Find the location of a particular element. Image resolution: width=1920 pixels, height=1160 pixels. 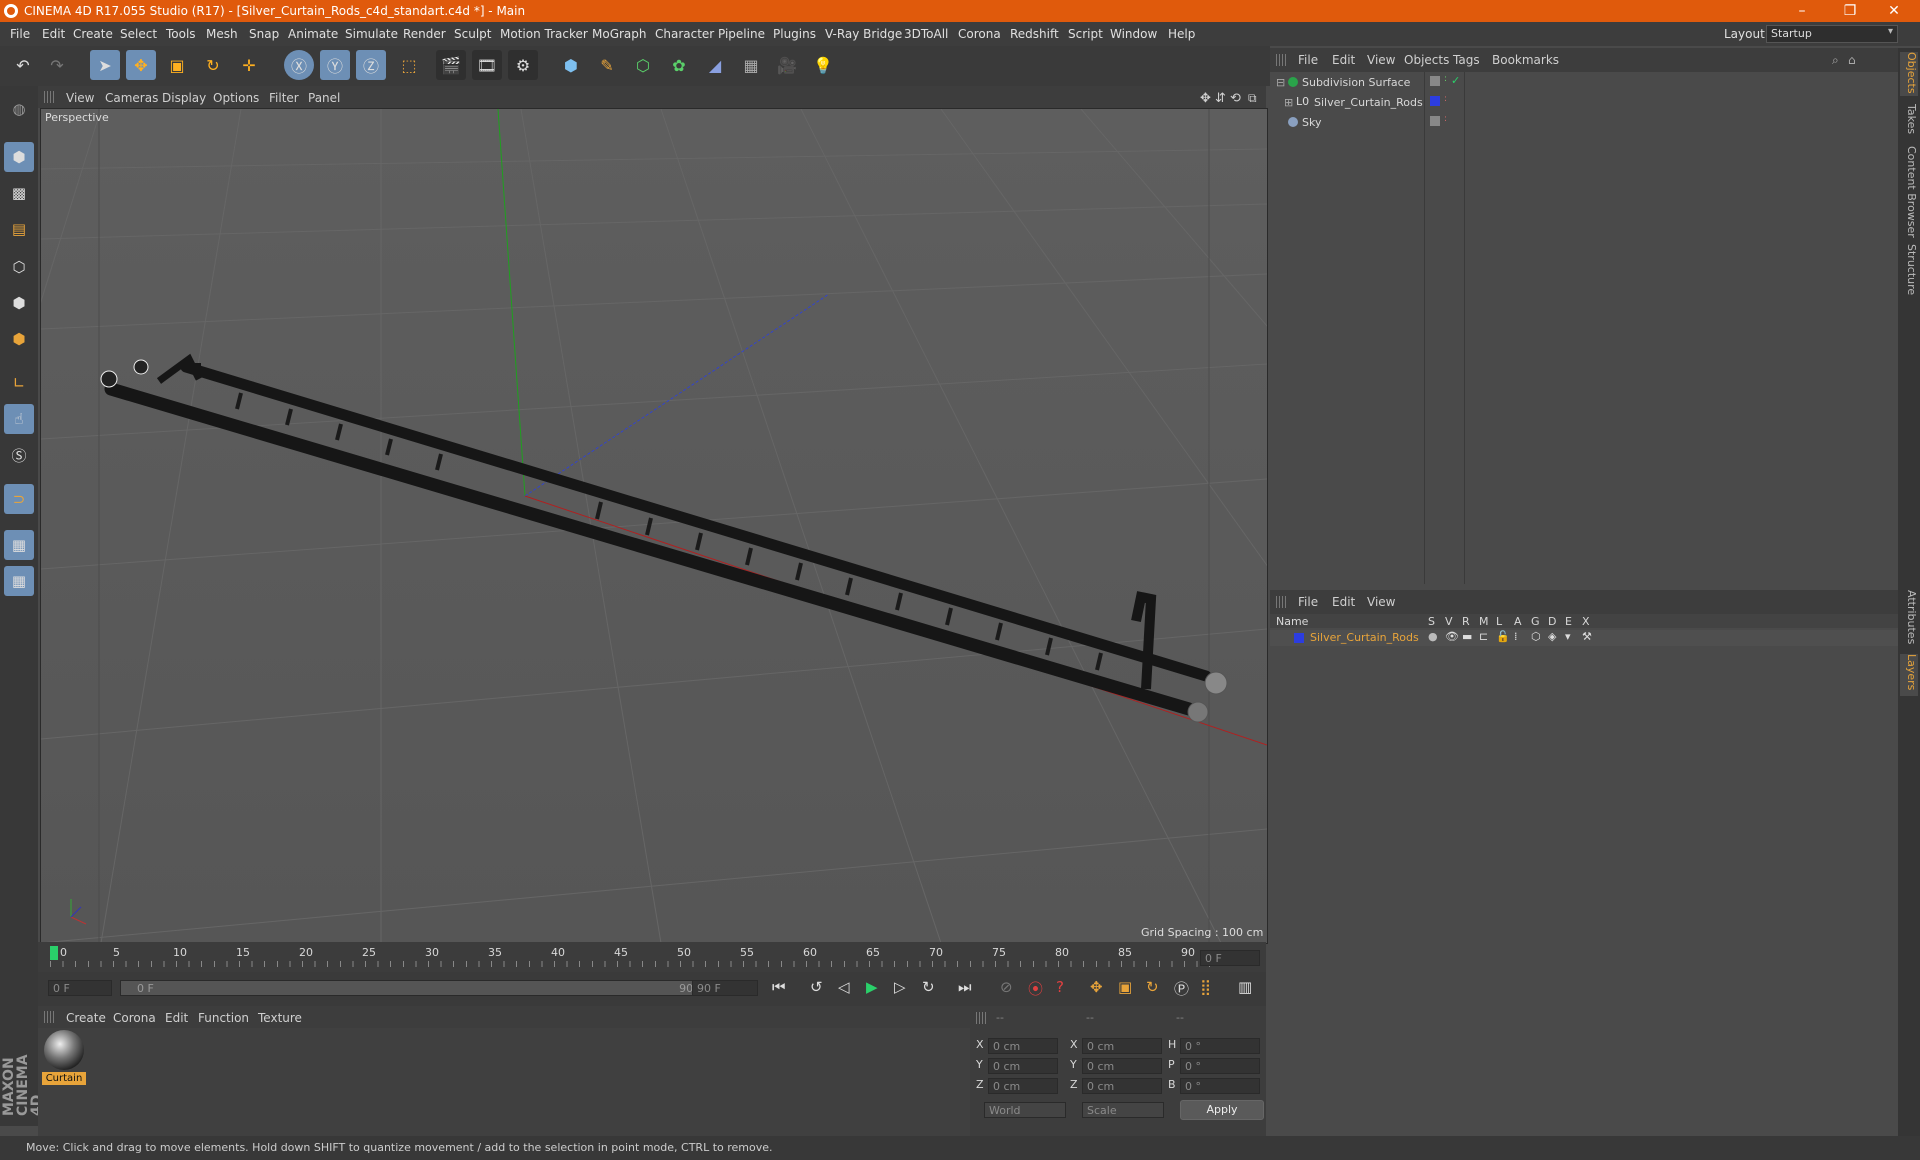

menu-mograph: MoGraph is located at coordinates (619, 34).